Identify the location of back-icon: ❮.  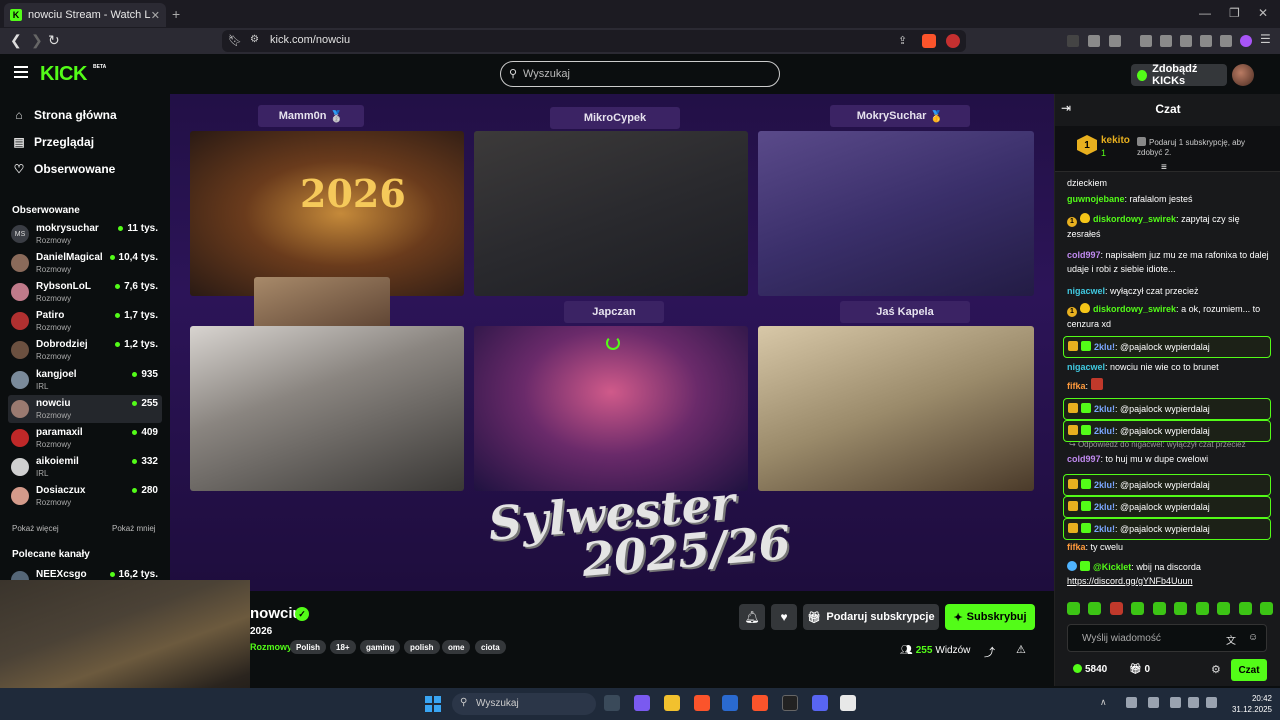
(16, 40).